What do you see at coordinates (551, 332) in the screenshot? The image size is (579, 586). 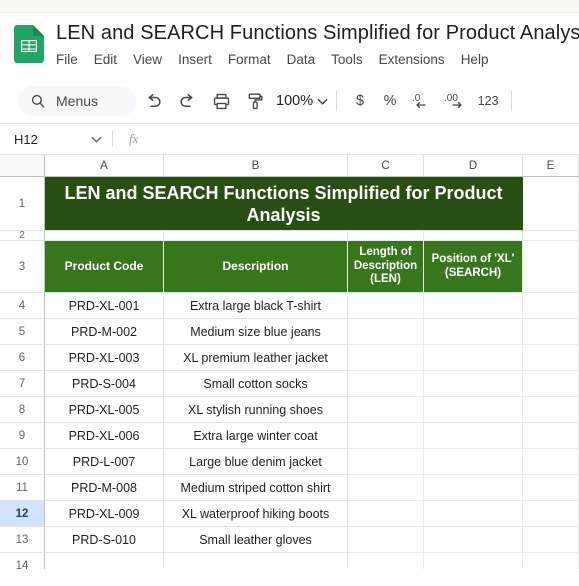 I see `cell-e5` at bounding box center [551, 332].